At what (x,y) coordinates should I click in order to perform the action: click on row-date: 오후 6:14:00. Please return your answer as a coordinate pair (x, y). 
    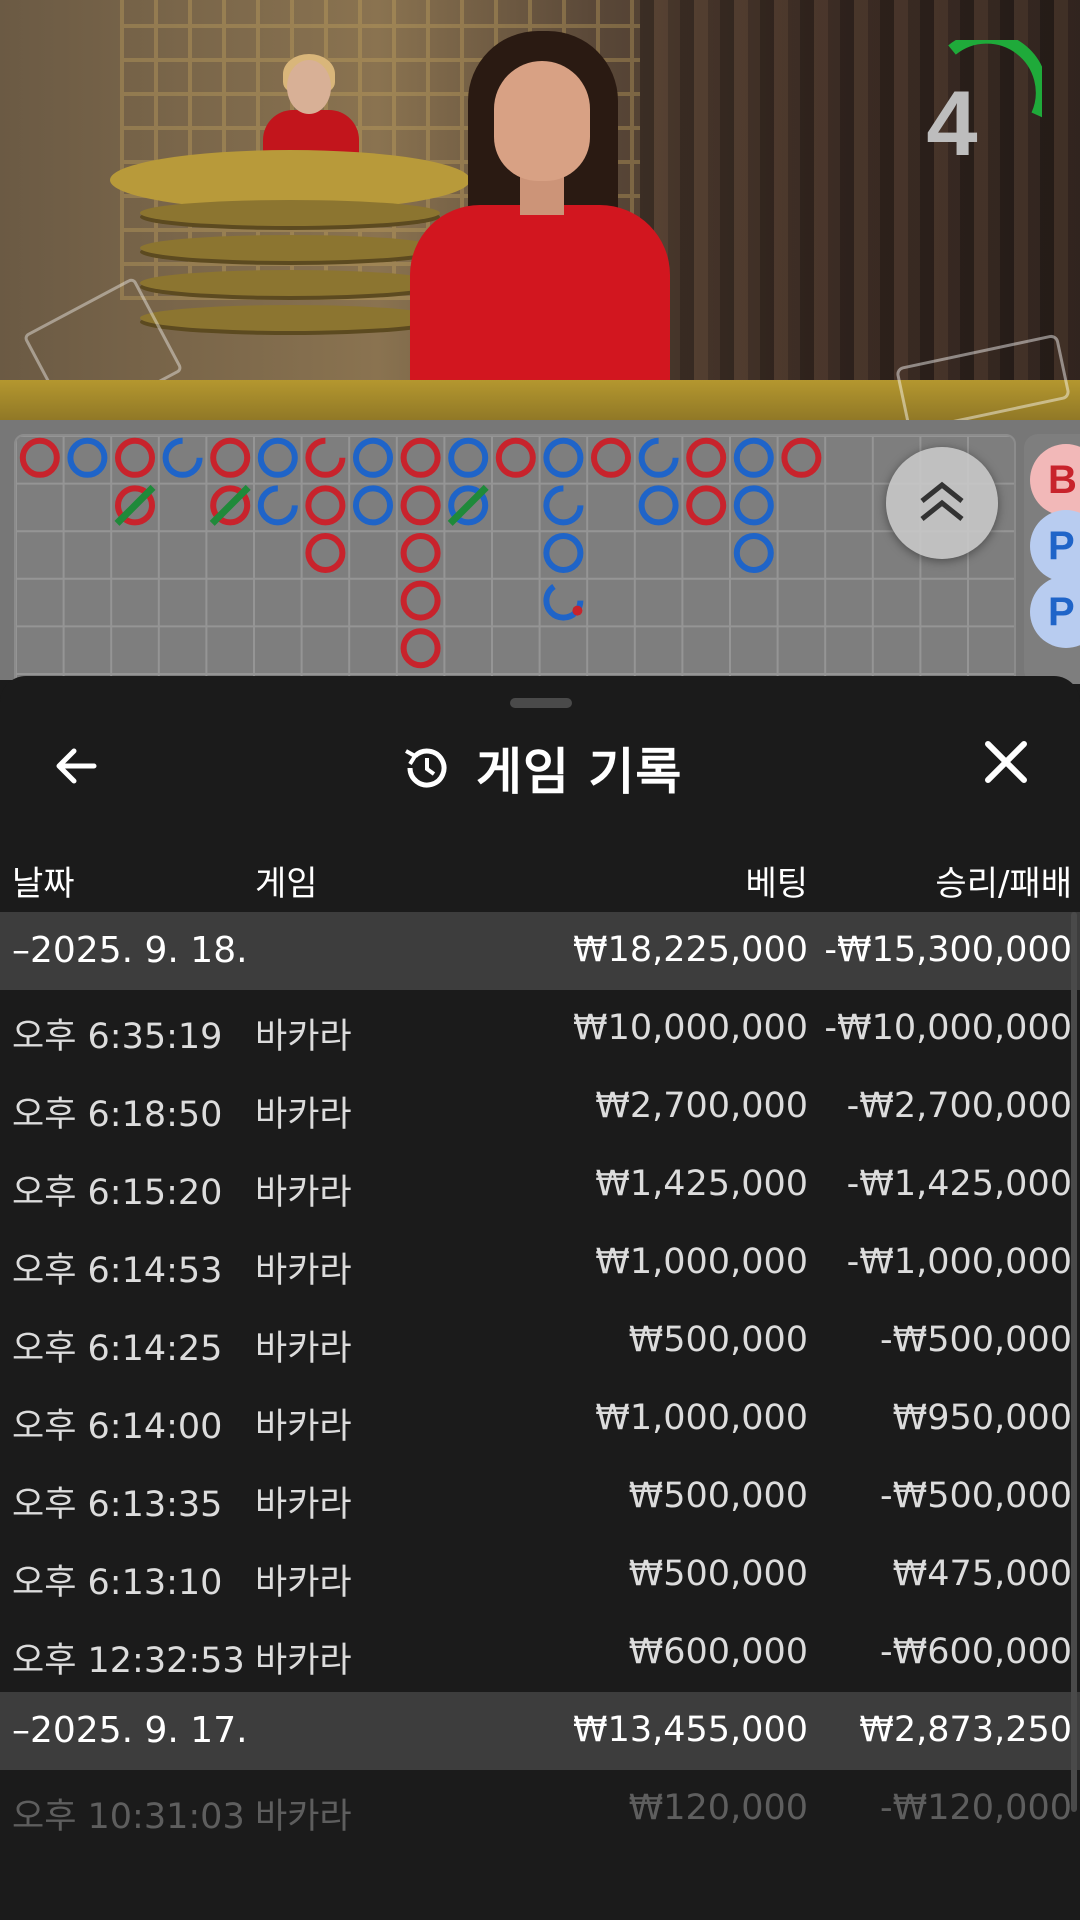
    Looking at the image, I should click on (117, 1427).